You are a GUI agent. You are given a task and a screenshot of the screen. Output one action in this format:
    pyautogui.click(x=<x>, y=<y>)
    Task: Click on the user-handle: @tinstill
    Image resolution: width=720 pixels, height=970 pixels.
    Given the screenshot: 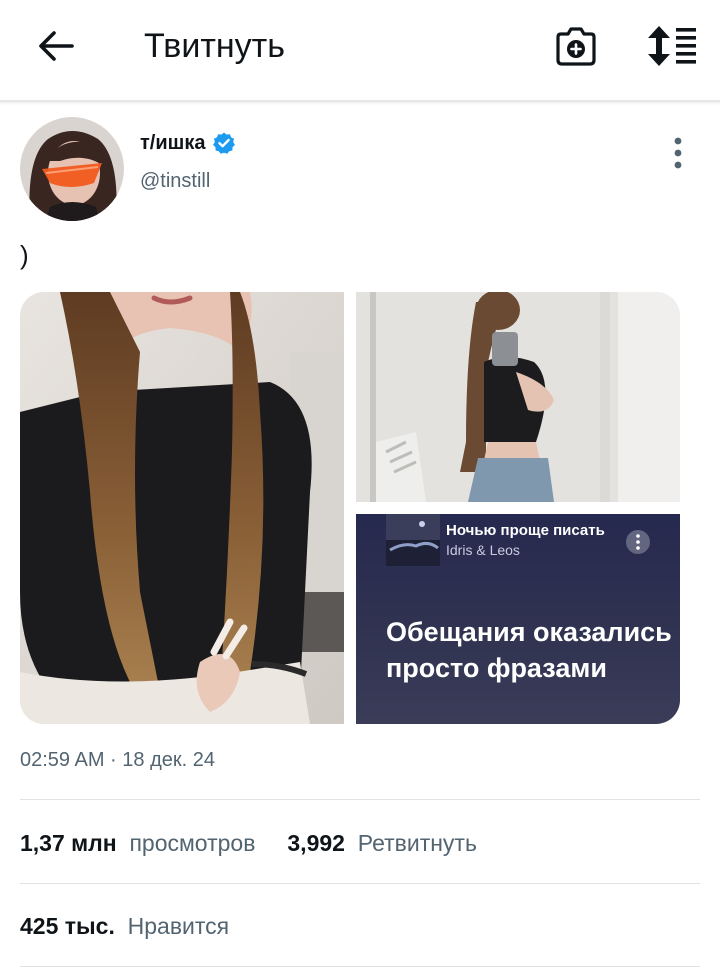 What is the action you would take?
    pyautogui.click(x=175, y=181)
    